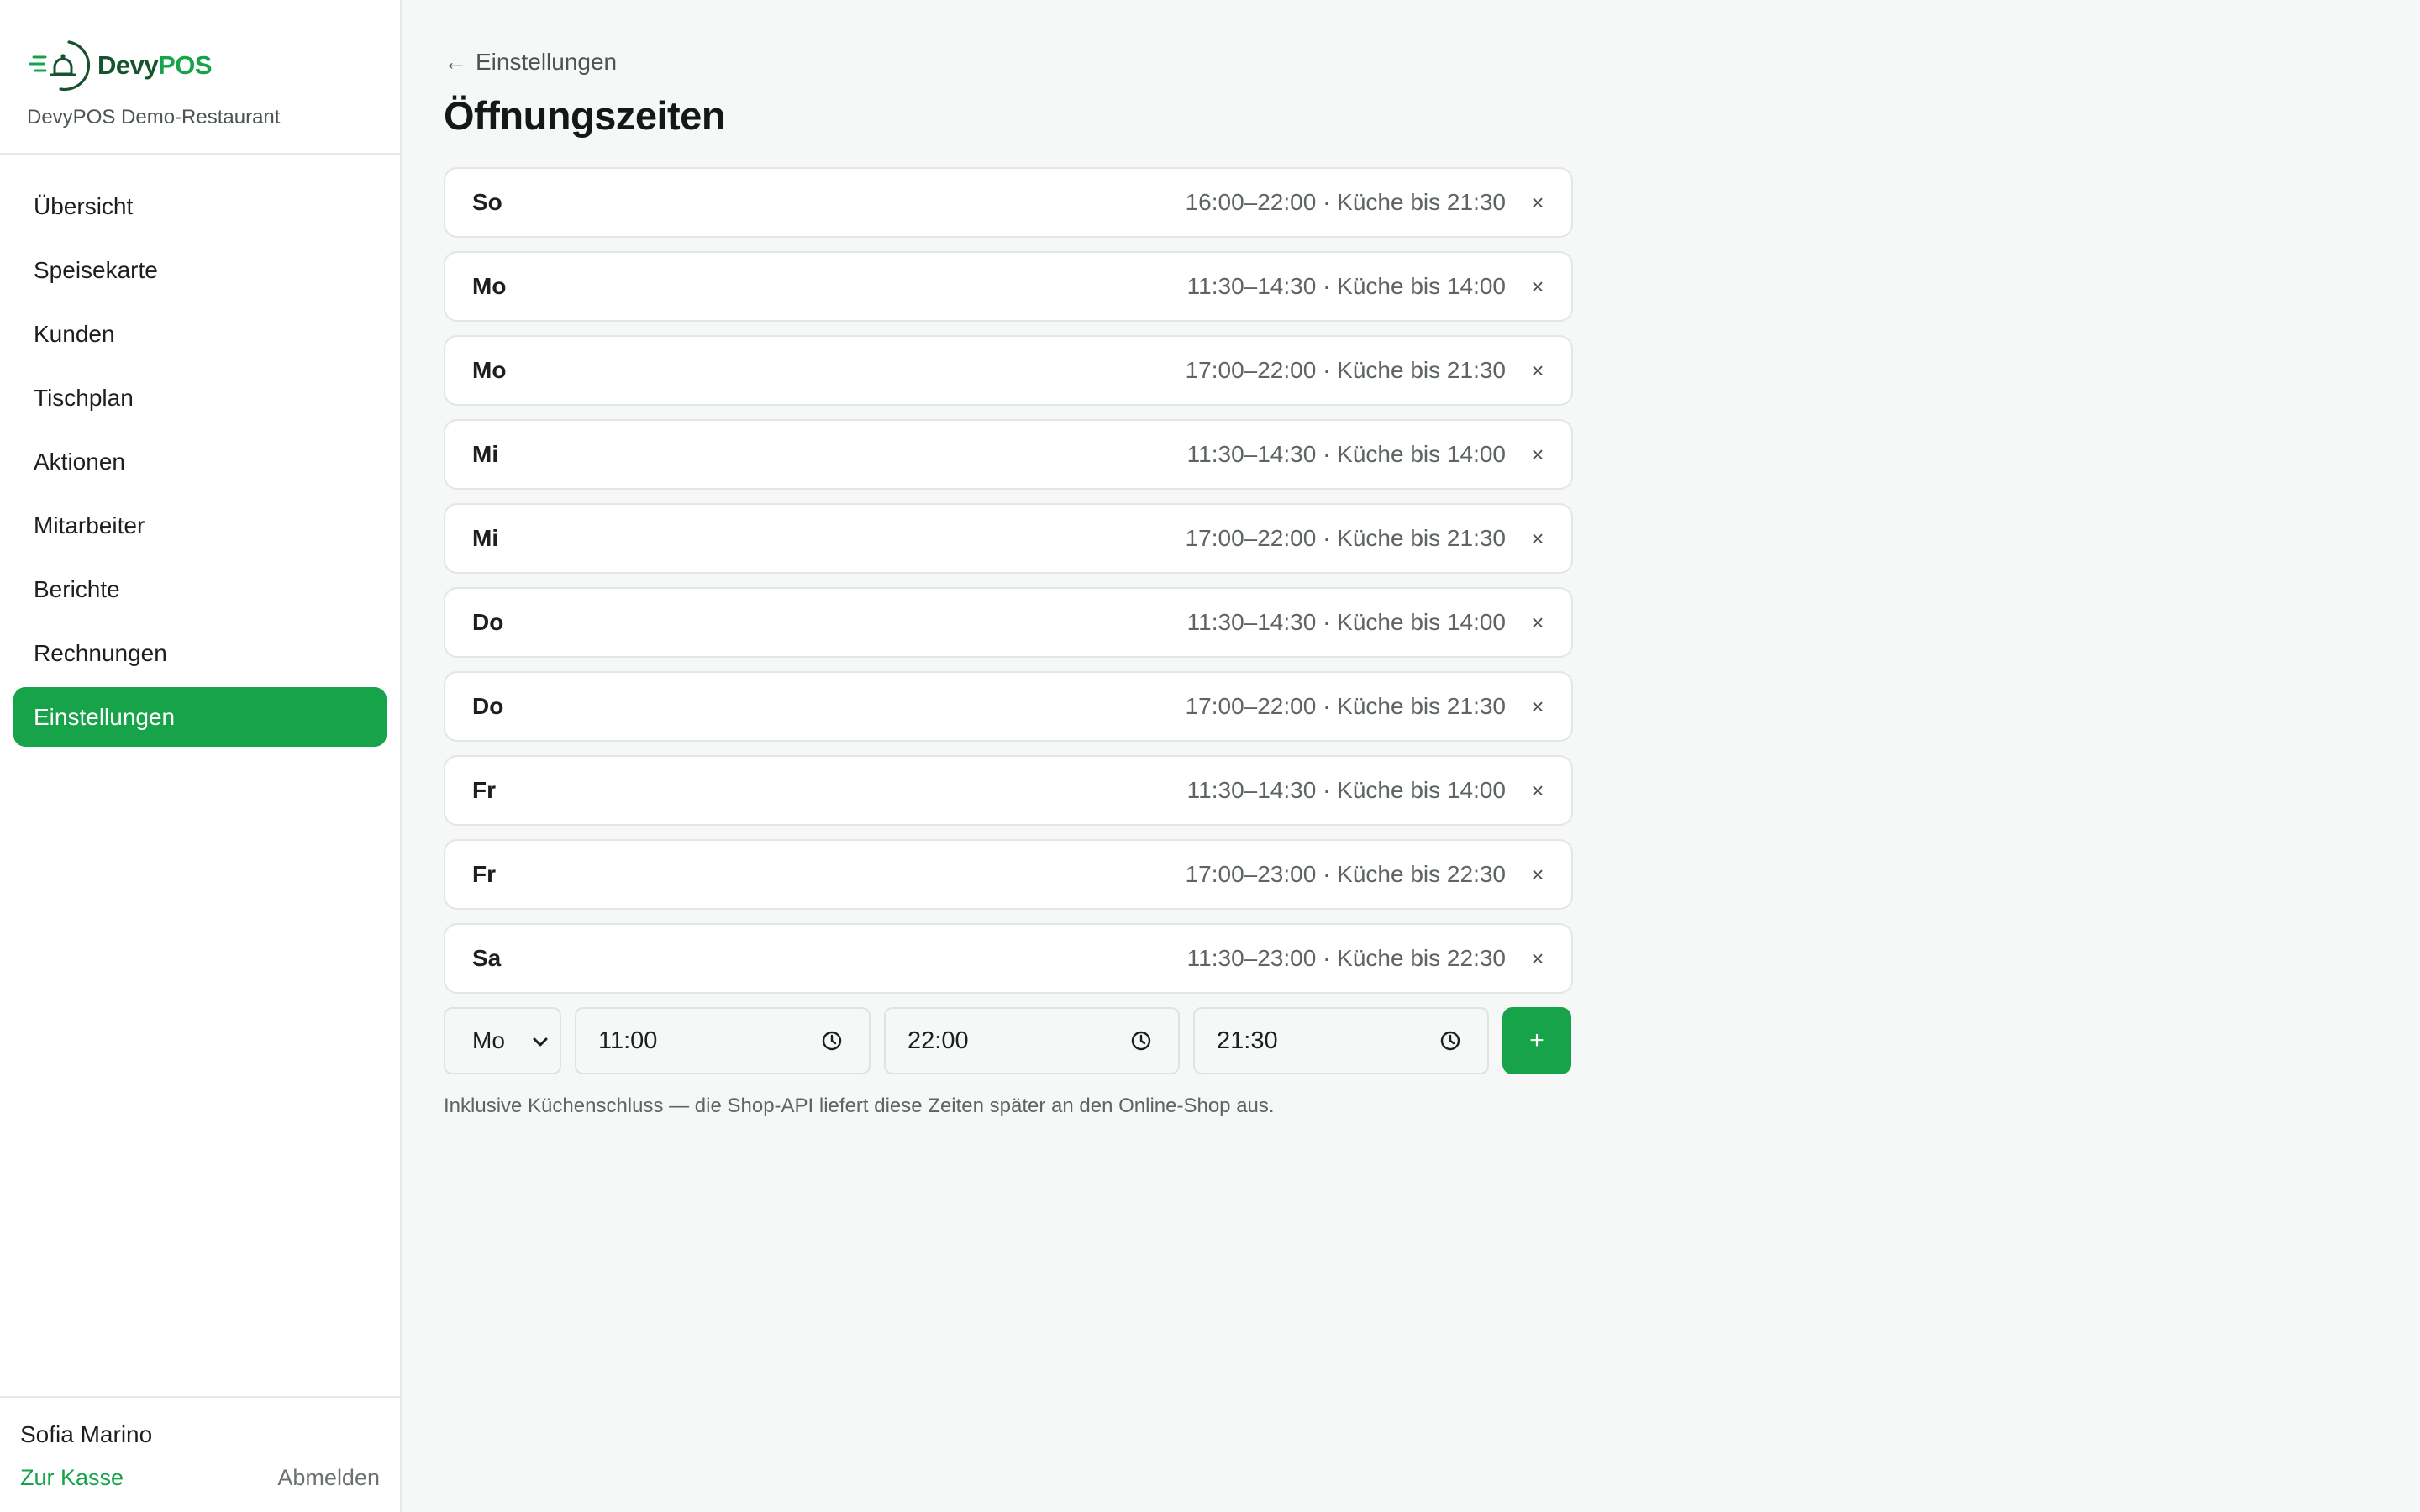  I want to click on logout-link: Abmelden, so click(329, 1478).